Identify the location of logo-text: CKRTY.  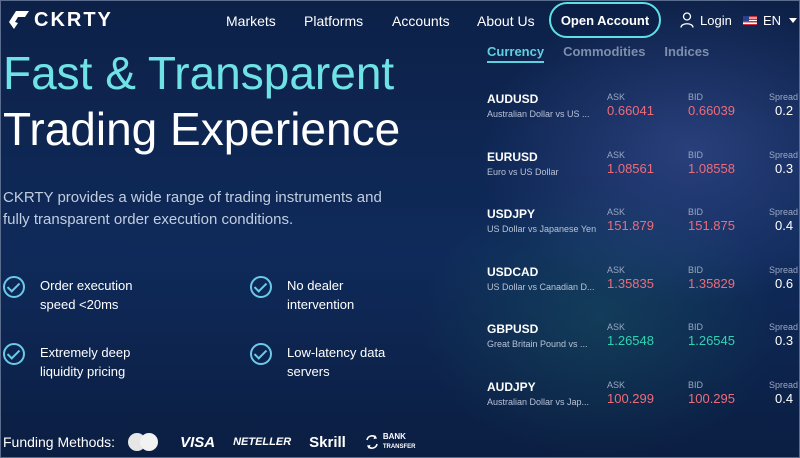
(73, 20).